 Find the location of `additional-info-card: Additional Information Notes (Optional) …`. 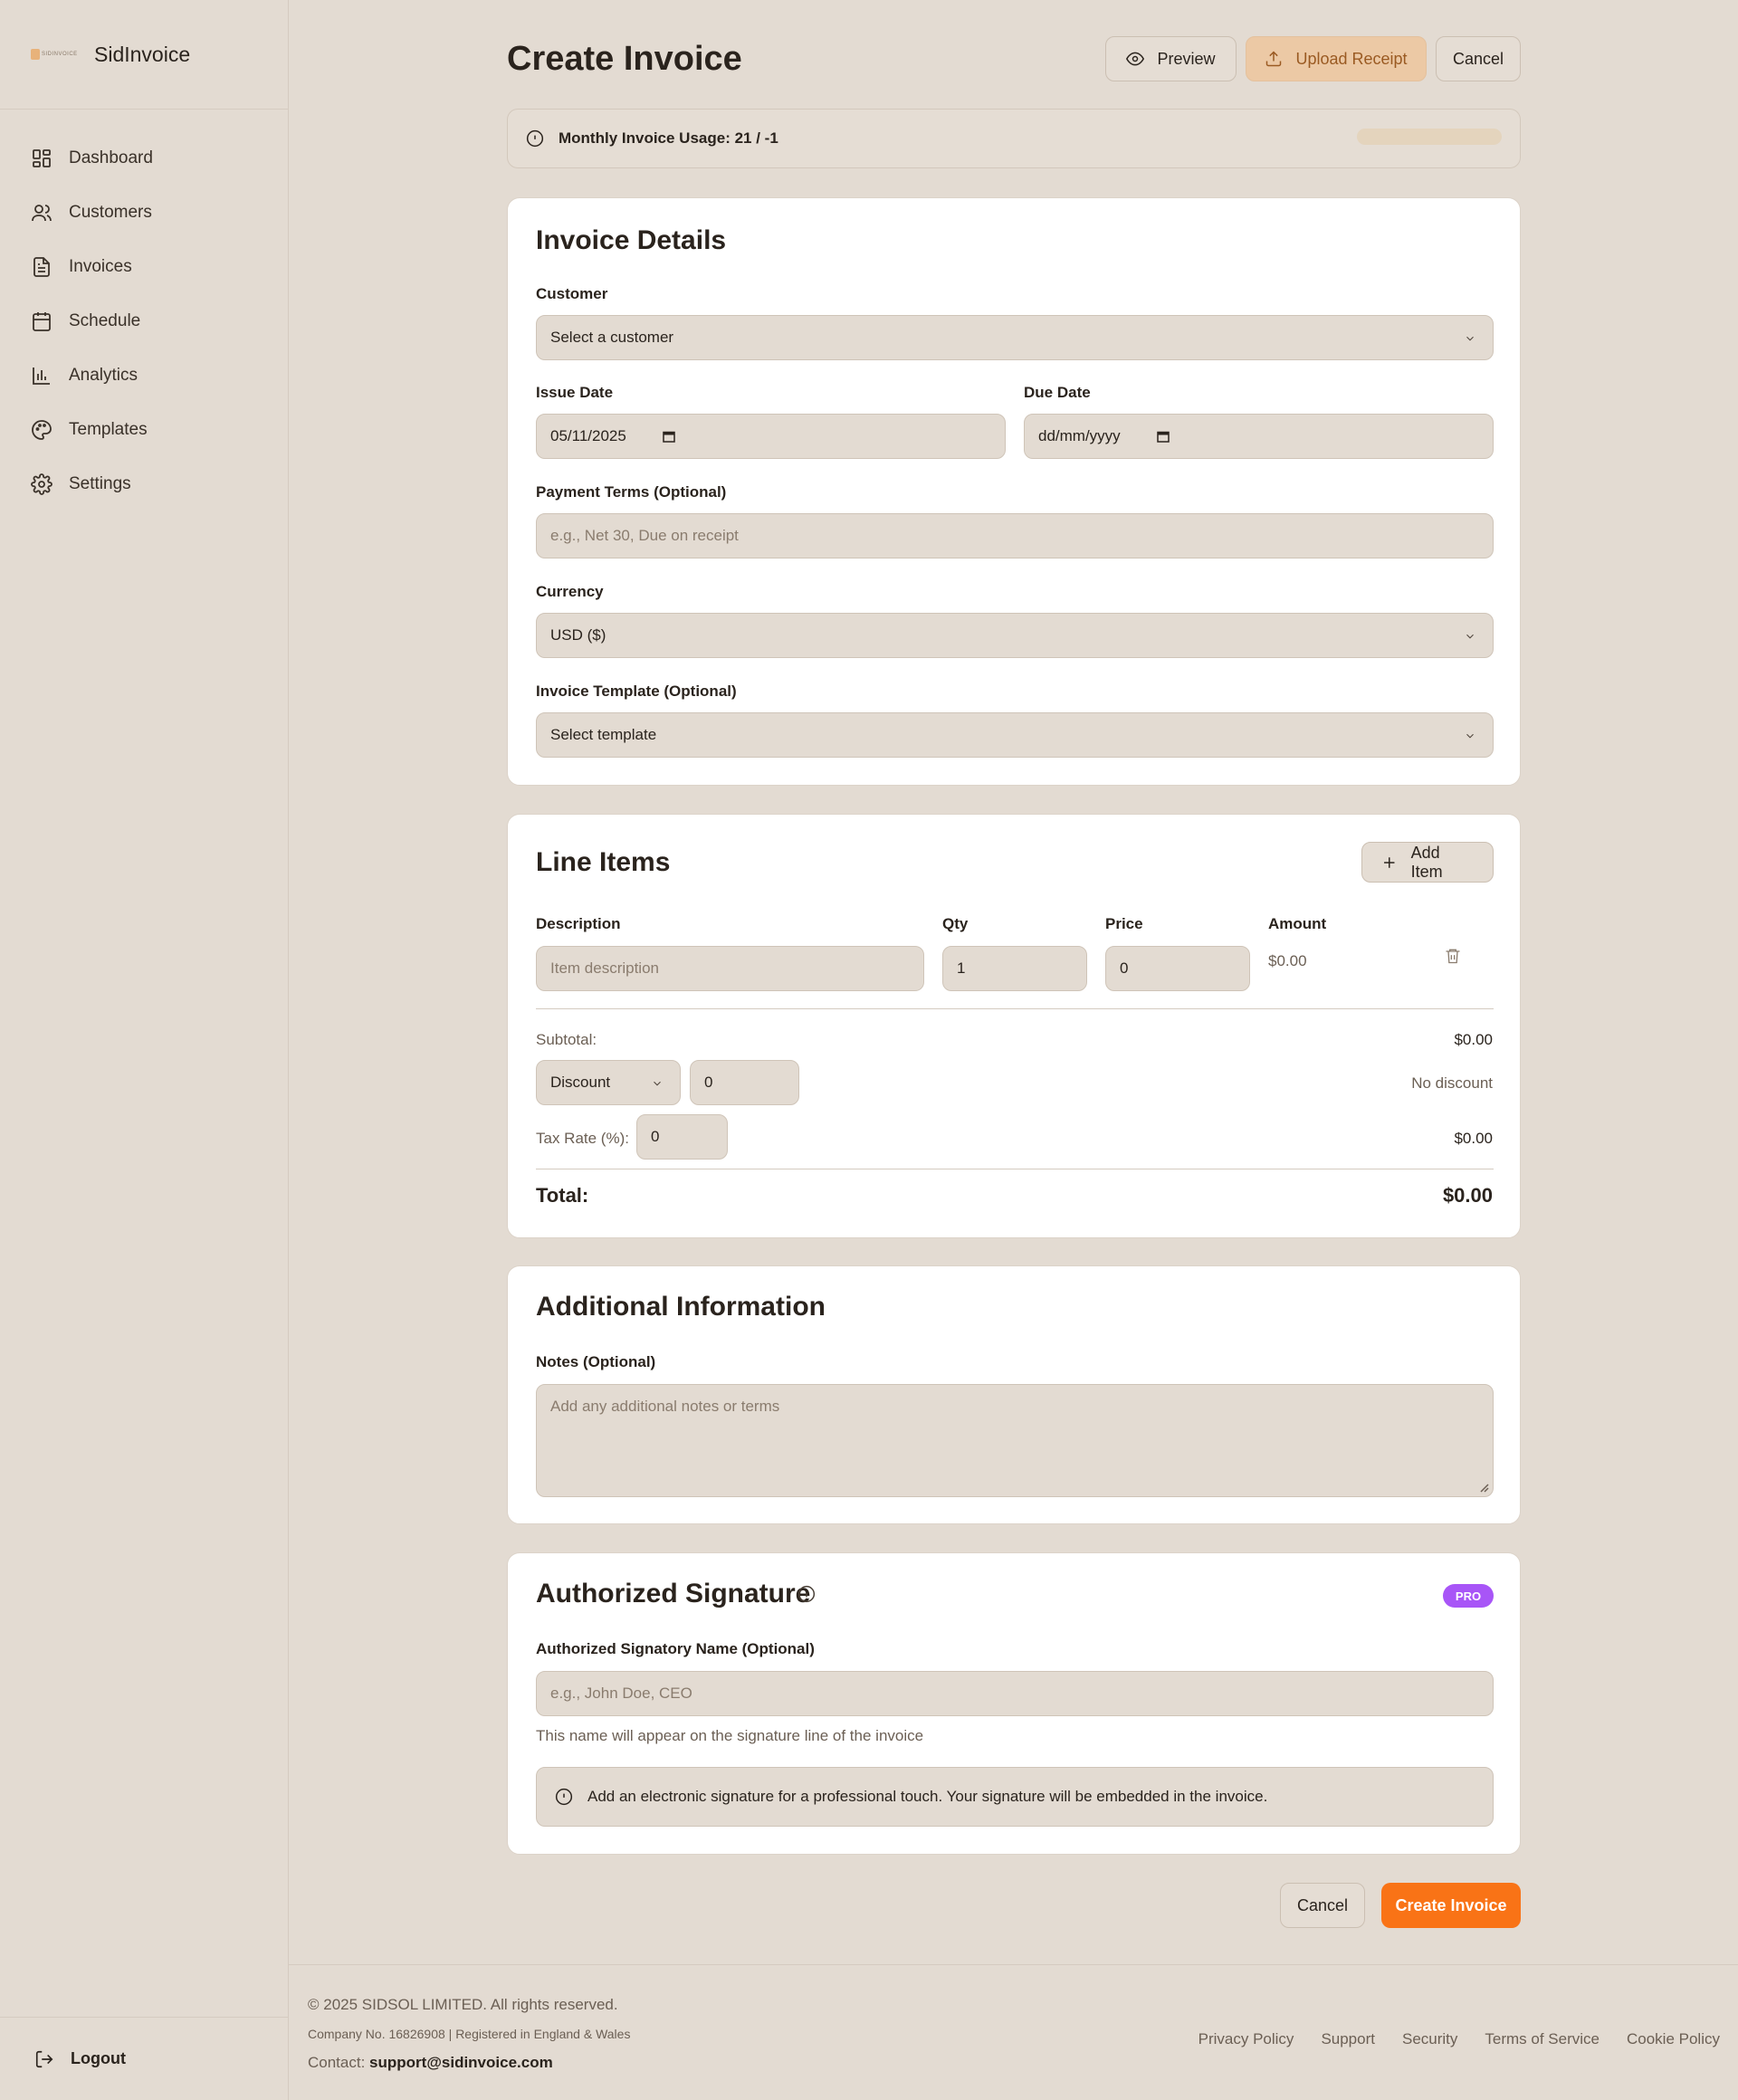

additional-info-card: Additional Information Notes (Optional) … is located at coordinates (1014, 1394).